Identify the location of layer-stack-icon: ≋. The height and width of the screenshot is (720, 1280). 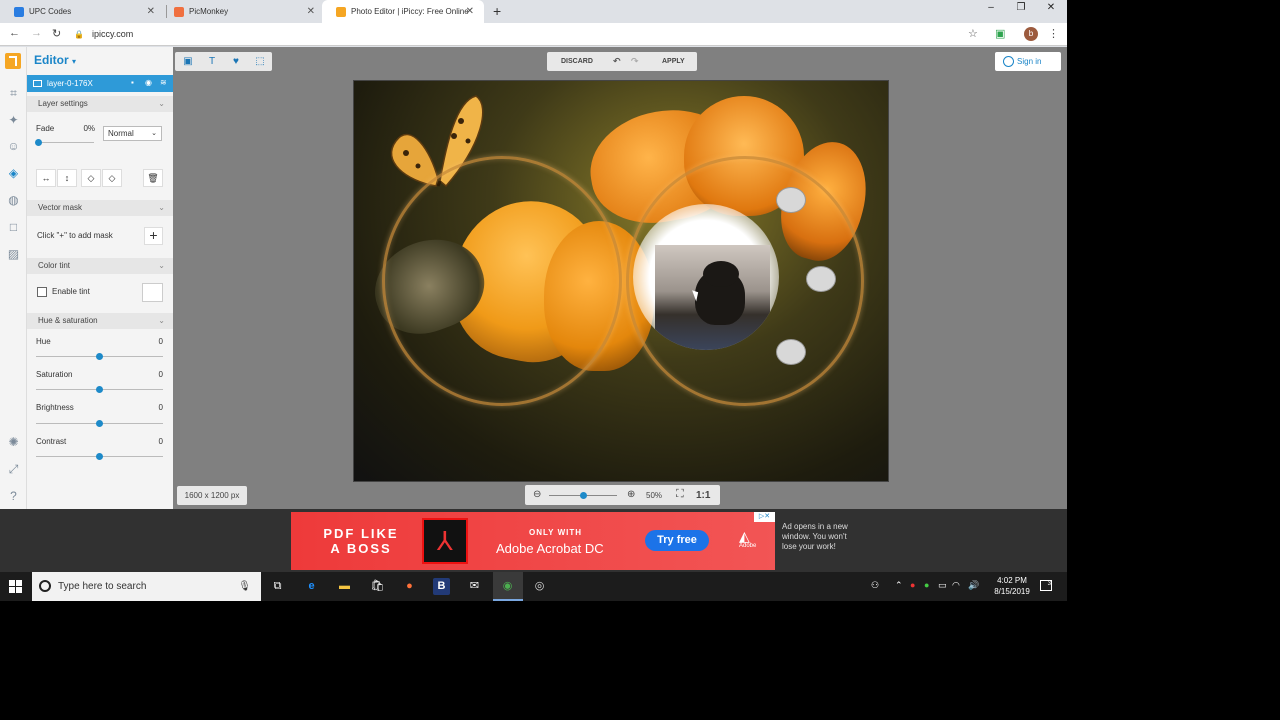
(163, 82).